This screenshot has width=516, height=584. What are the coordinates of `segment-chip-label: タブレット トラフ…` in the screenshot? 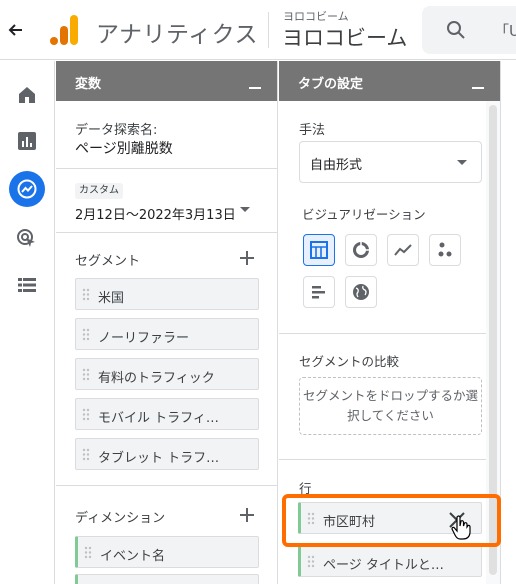 It's located at (159, 458).